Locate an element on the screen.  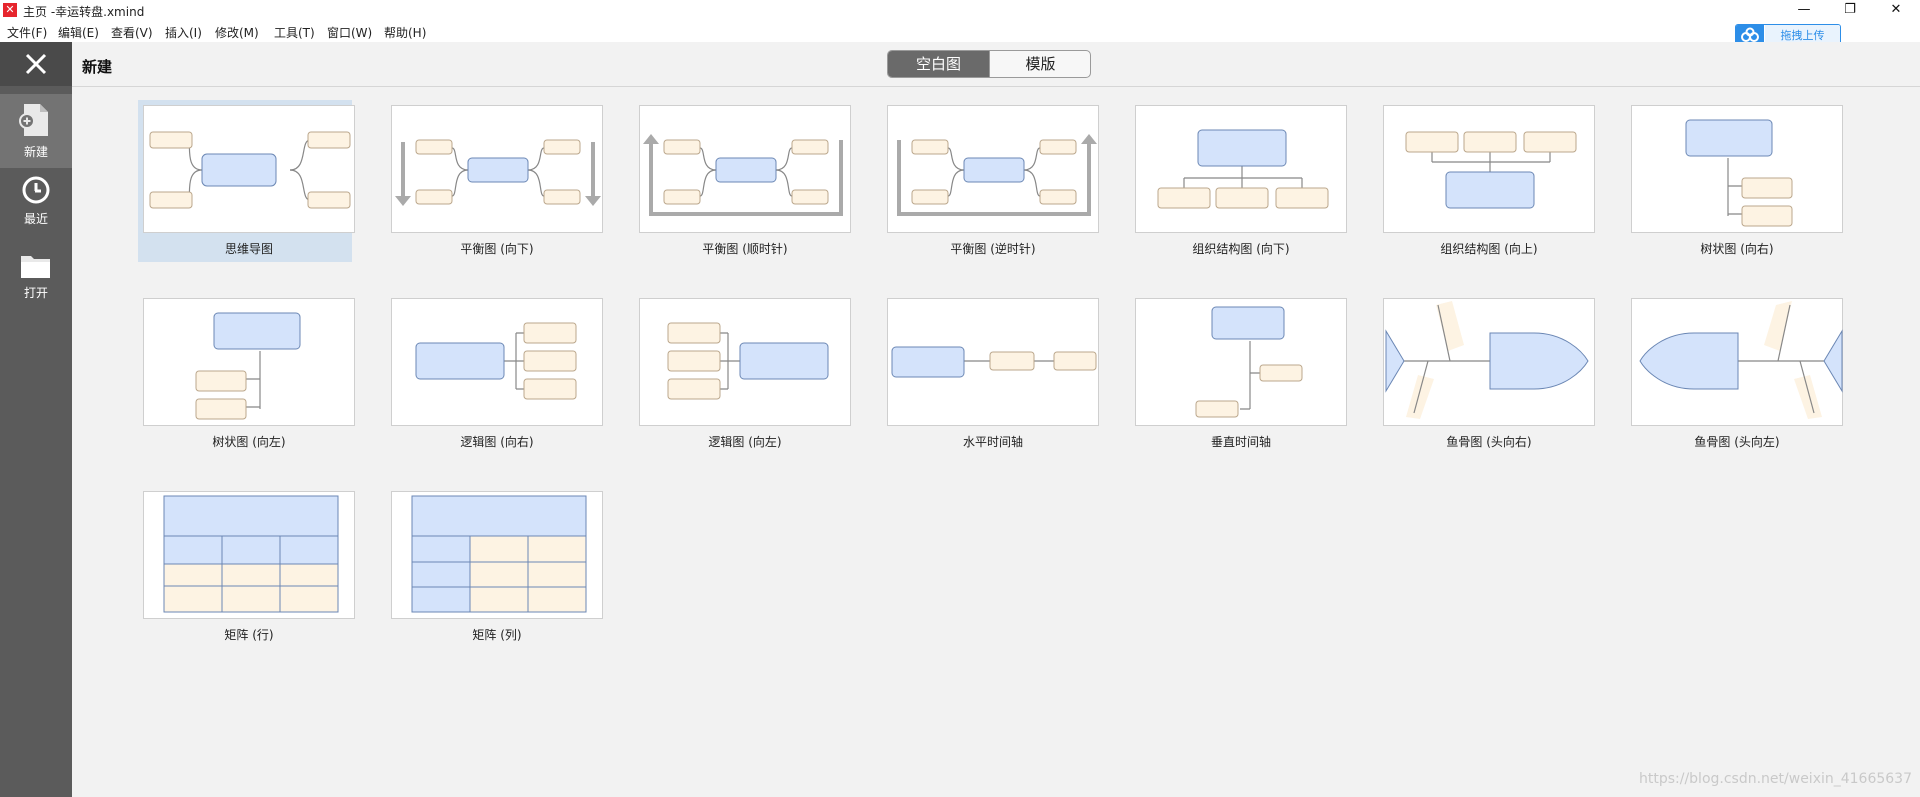
template-label: 组织结构图 (向下) is located at coordinates (1241, 249).